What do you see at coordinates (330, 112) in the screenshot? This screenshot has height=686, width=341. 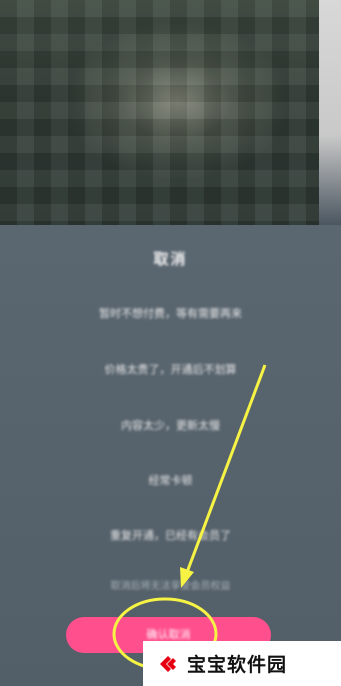 I see `edge-strip` at bounding box center [330, 112].